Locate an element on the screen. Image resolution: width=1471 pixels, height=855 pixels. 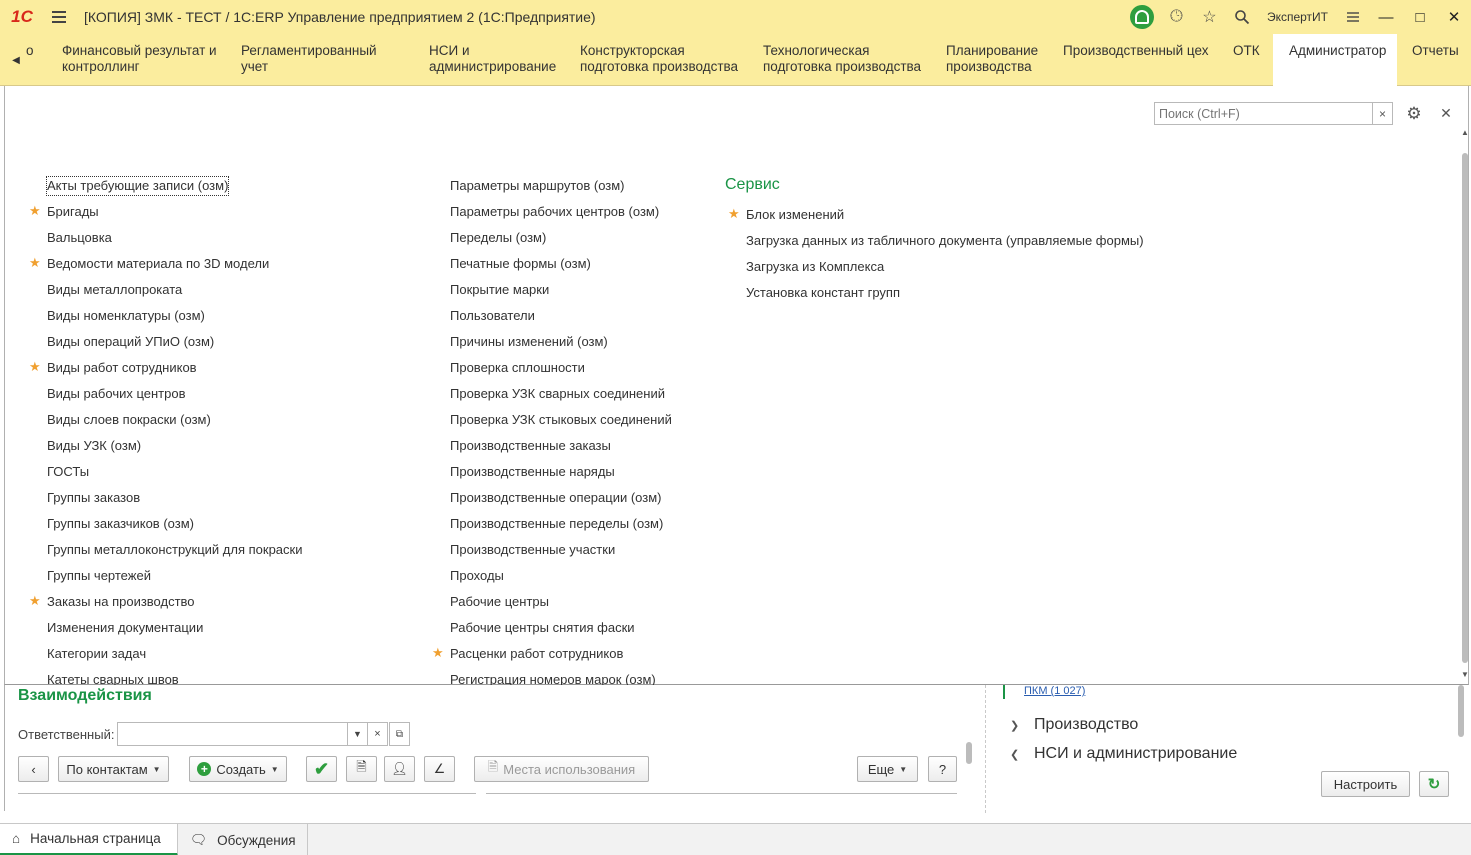
close-icon: ✕ is located at coordinates (1446, 113).